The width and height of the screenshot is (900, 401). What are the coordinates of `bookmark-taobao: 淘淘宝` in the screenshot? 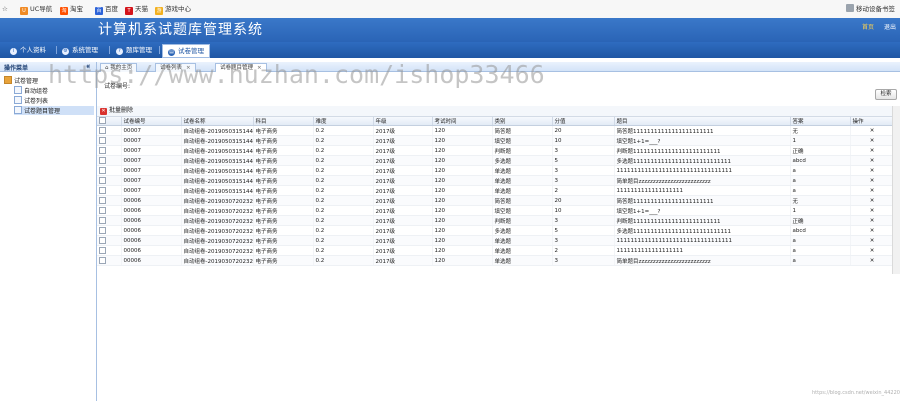 It's located at (71, 9).